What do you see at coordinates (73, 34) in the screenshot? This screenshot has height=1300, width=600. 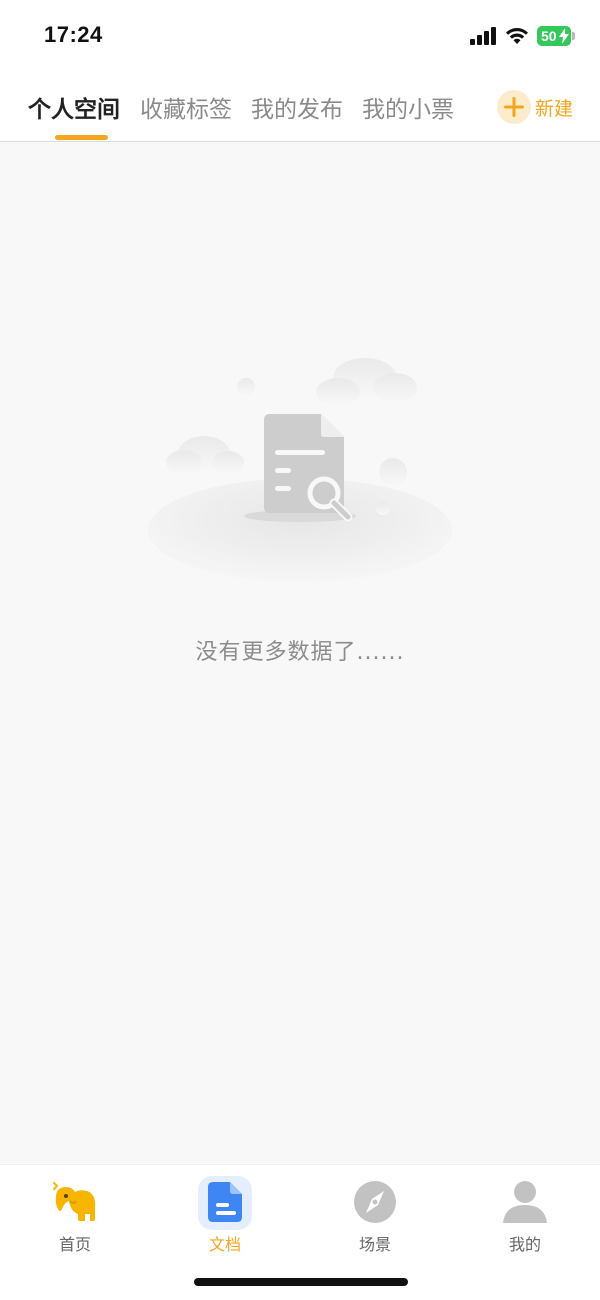 I see `status-time: 17:24` at bounding box center [73, 34].